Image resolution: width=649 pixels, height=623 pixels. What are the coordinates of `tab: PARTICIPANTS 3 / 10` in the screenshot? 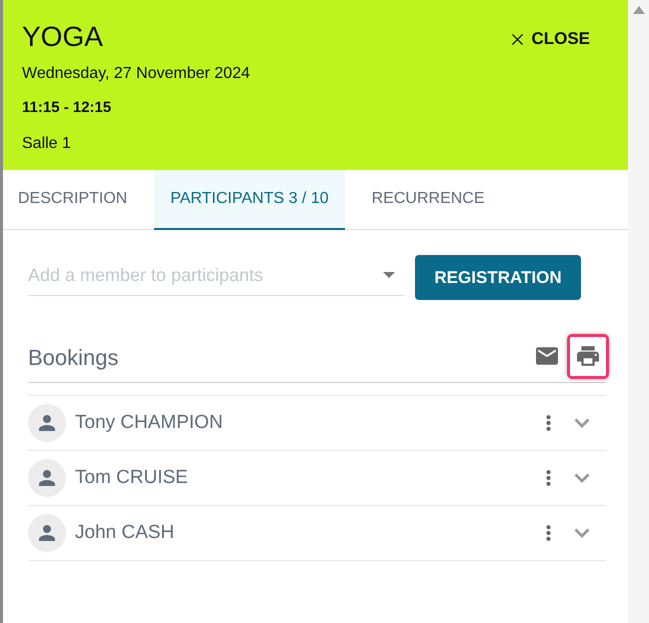 It's located at (249, 200).